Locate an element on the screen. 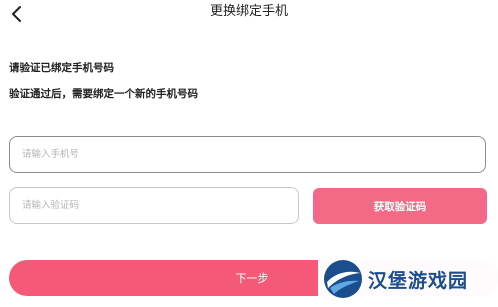 The height and width of the screenshot is (307, 498). verification-code-input is located at coordinates (154, 205).